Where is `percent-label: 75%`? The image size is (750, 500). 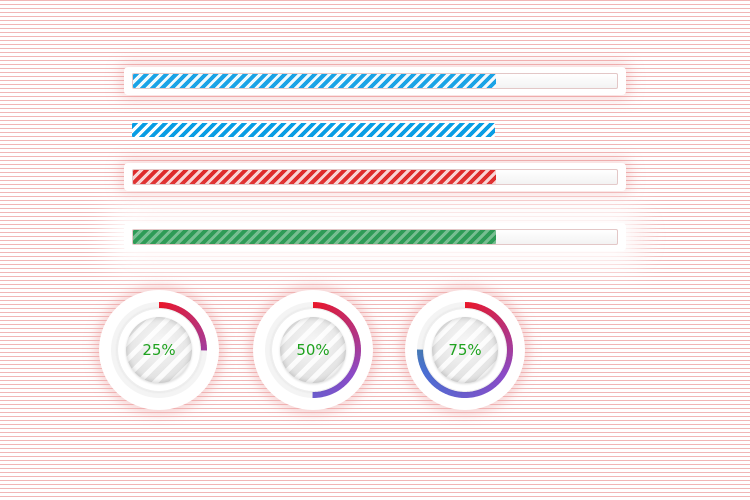 percent-label: 75% is located at coordinates (465, 350).